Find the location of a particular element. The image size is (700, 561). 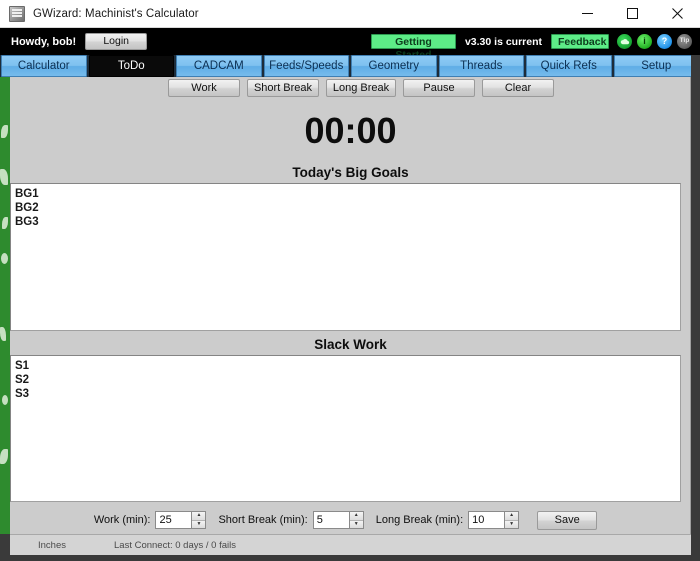

window-controls is located at coordinates (632, 14).